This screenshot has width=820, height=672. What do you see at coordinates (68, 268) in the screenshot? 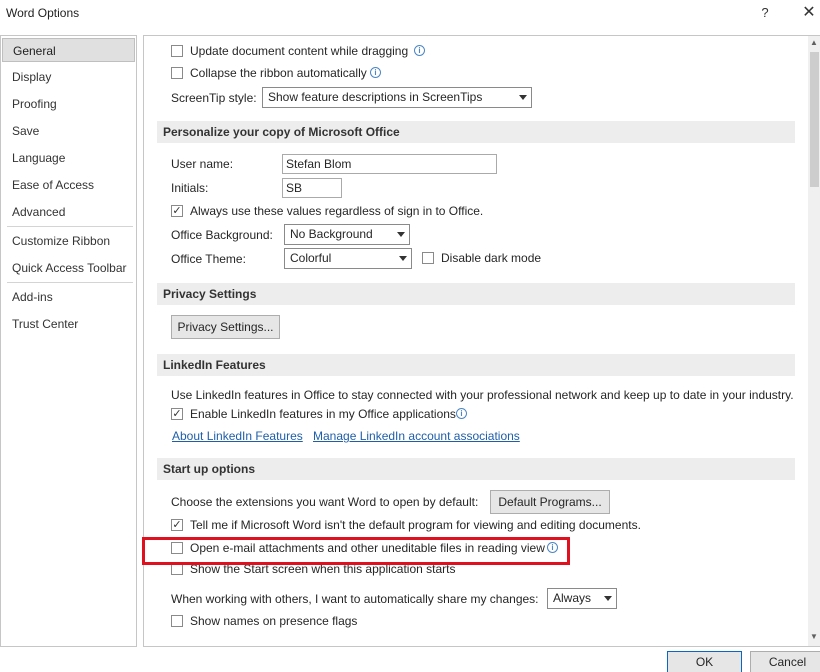
I see `sidebar-item-quick-access-toolbar: Quick Access Toolbar` at bounding box center [68, 268].